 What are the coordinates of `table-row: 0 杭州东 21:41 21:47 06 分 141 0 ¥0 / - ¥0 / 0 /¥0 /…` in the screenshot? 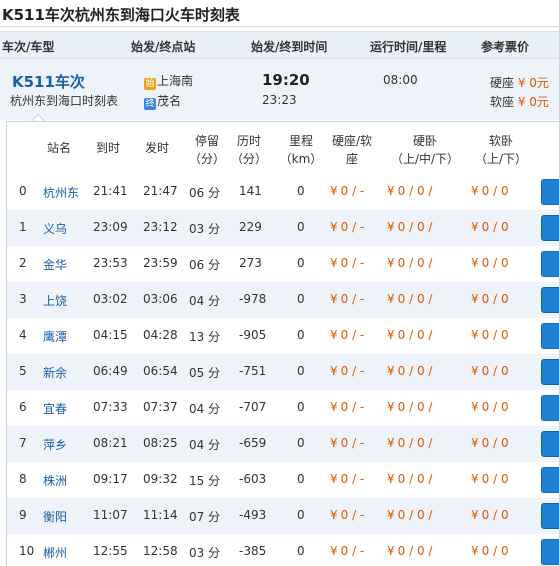 It's located at (283, 192).